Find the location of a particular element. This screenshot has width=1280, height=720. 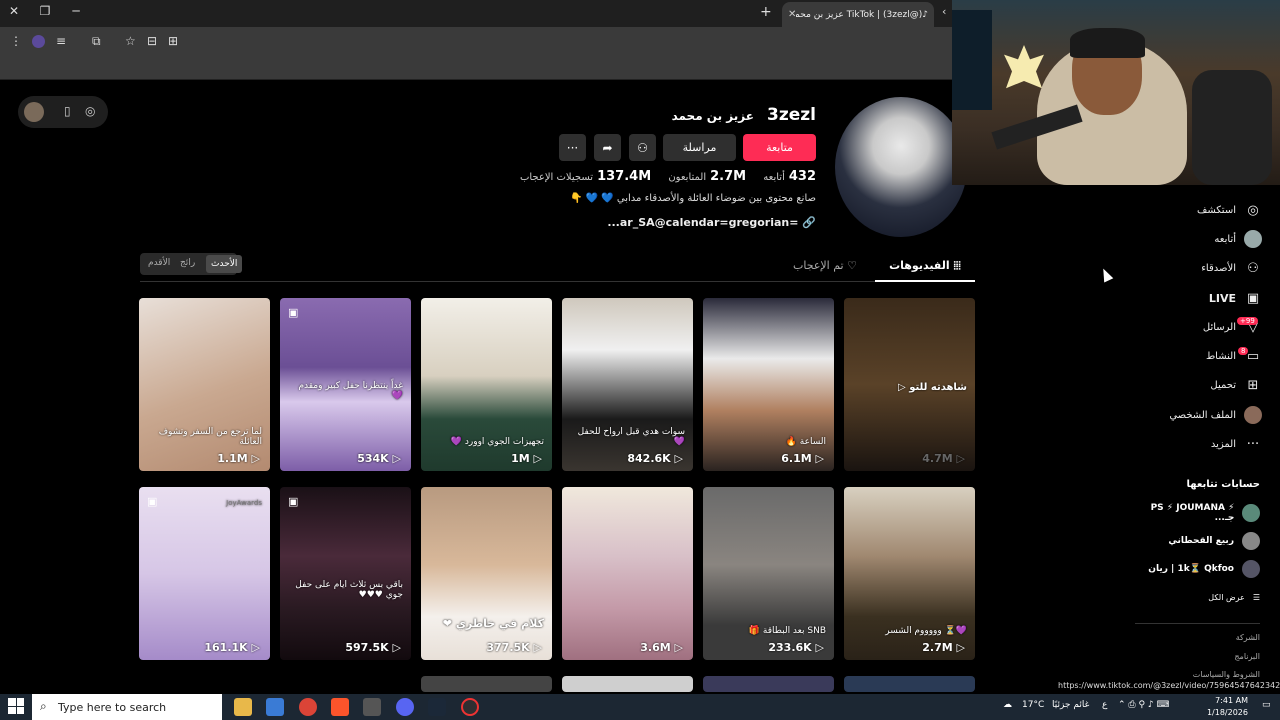

split-view-icon: ⊞ is located at coordinates (173, 41).